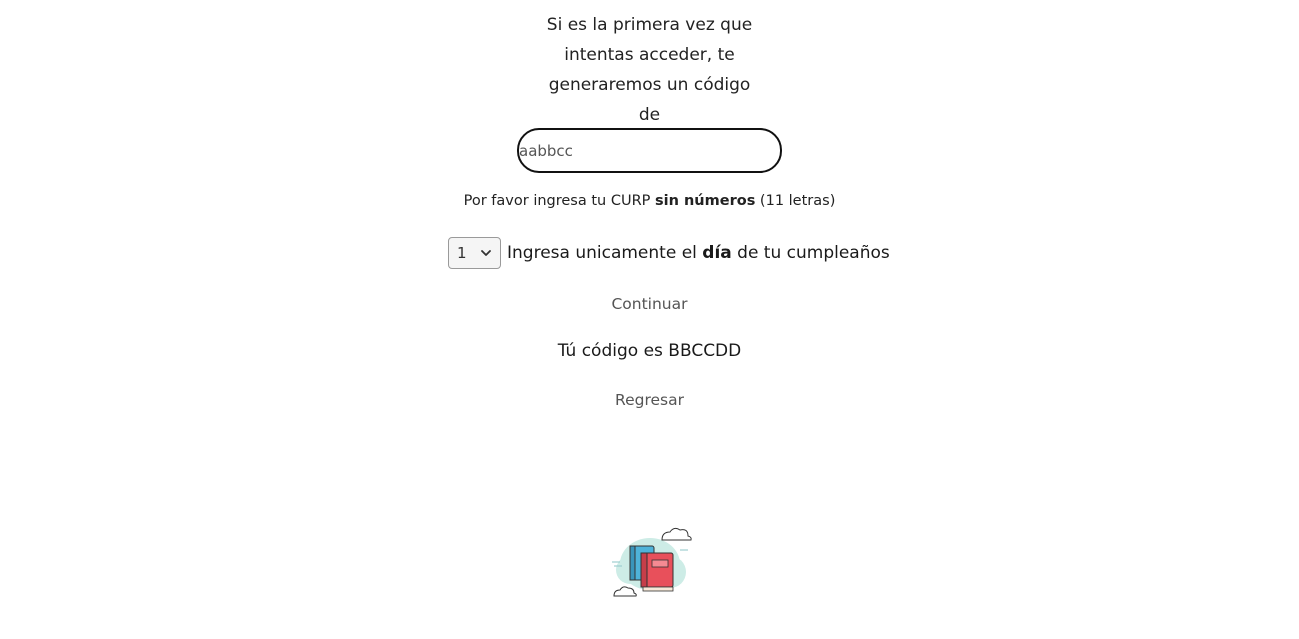  I want to click on books-cloud-logo, so click(652, 562).